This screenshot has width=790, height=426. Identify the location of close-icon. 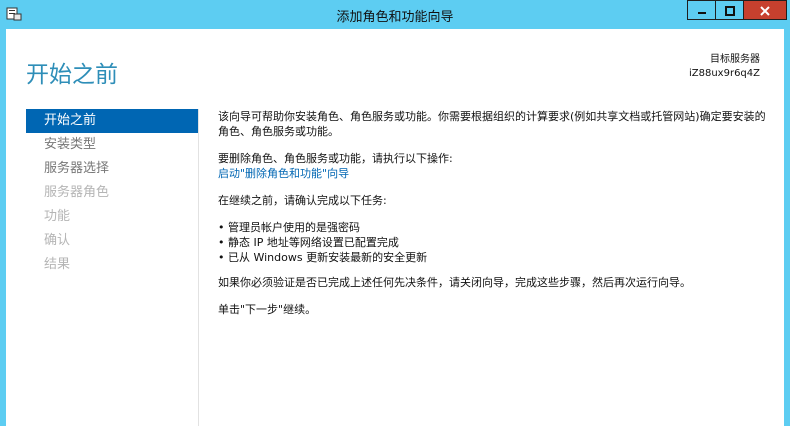
(765, 10).